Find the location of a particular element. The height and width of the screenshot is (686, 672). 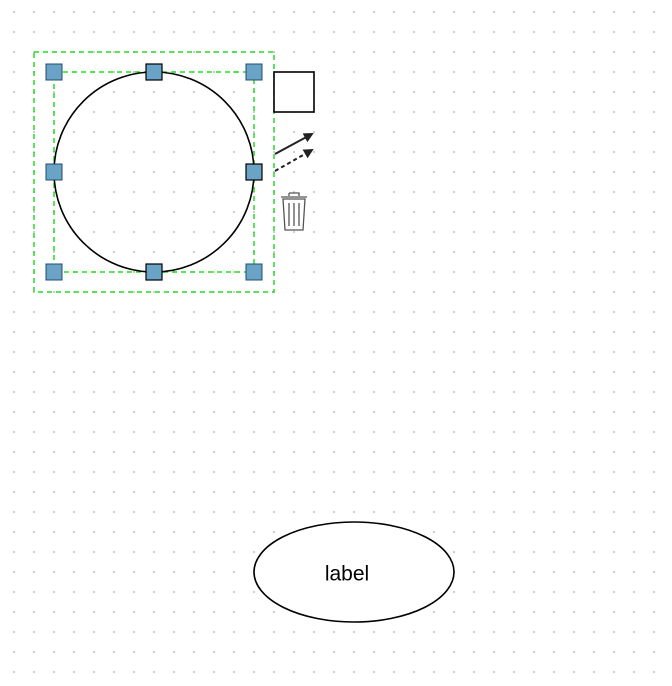

ellipse-label: label is located at coordinates (347, 574).